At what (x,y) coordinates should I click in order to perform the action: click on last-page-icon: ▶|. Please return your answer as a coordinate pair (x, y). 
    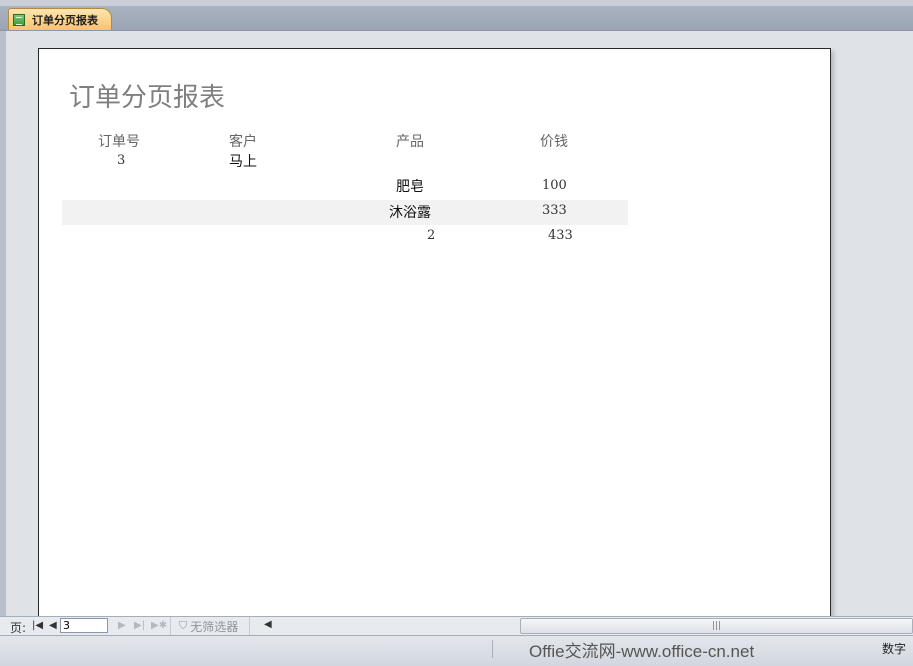
    Looking at the image, I should click on (139, 625).